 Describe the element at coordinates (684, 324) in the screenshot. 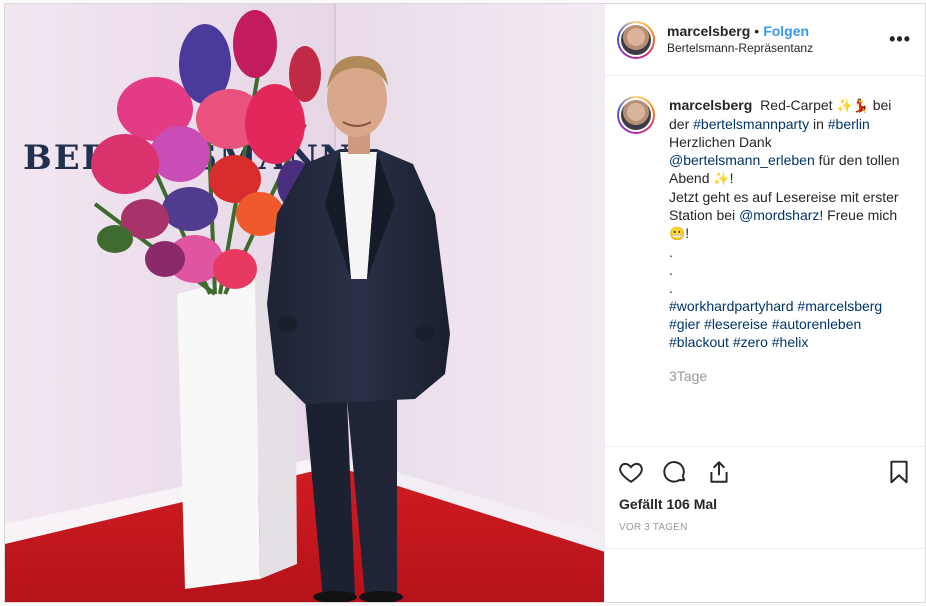

I see `hashtag-link: #gier` at that location.